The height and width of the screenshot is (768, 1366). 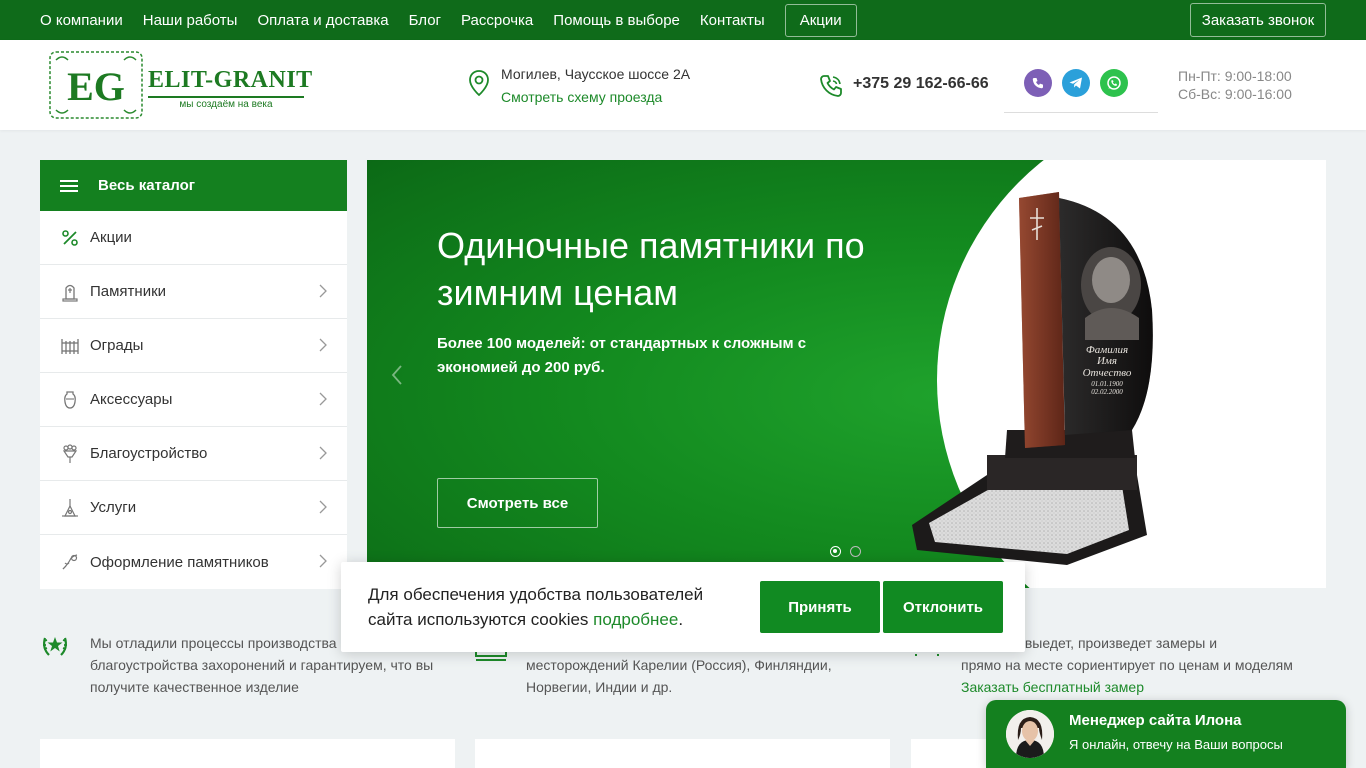 I want to click on svg-text: EG, so click(x=96, y=86).